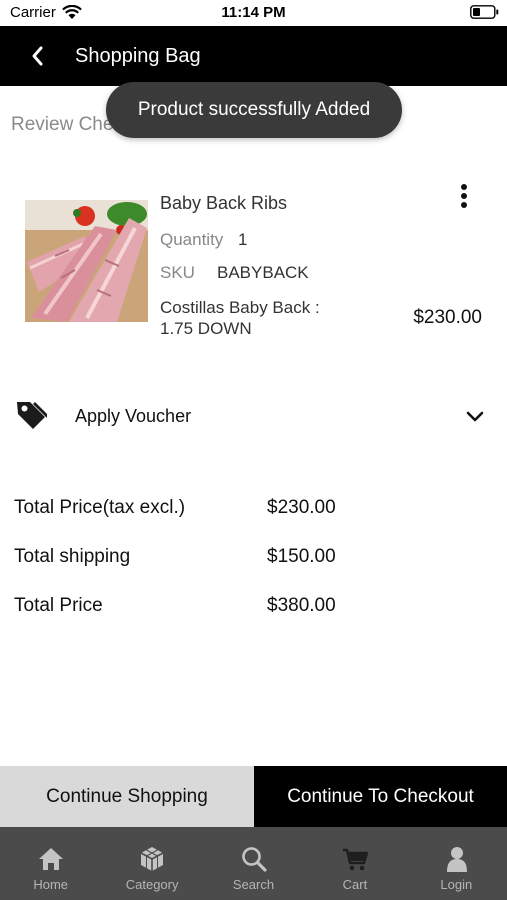 The height and width of the screenshot is (900, 507). I want to click on tab-category: Category, so click(151, 863).